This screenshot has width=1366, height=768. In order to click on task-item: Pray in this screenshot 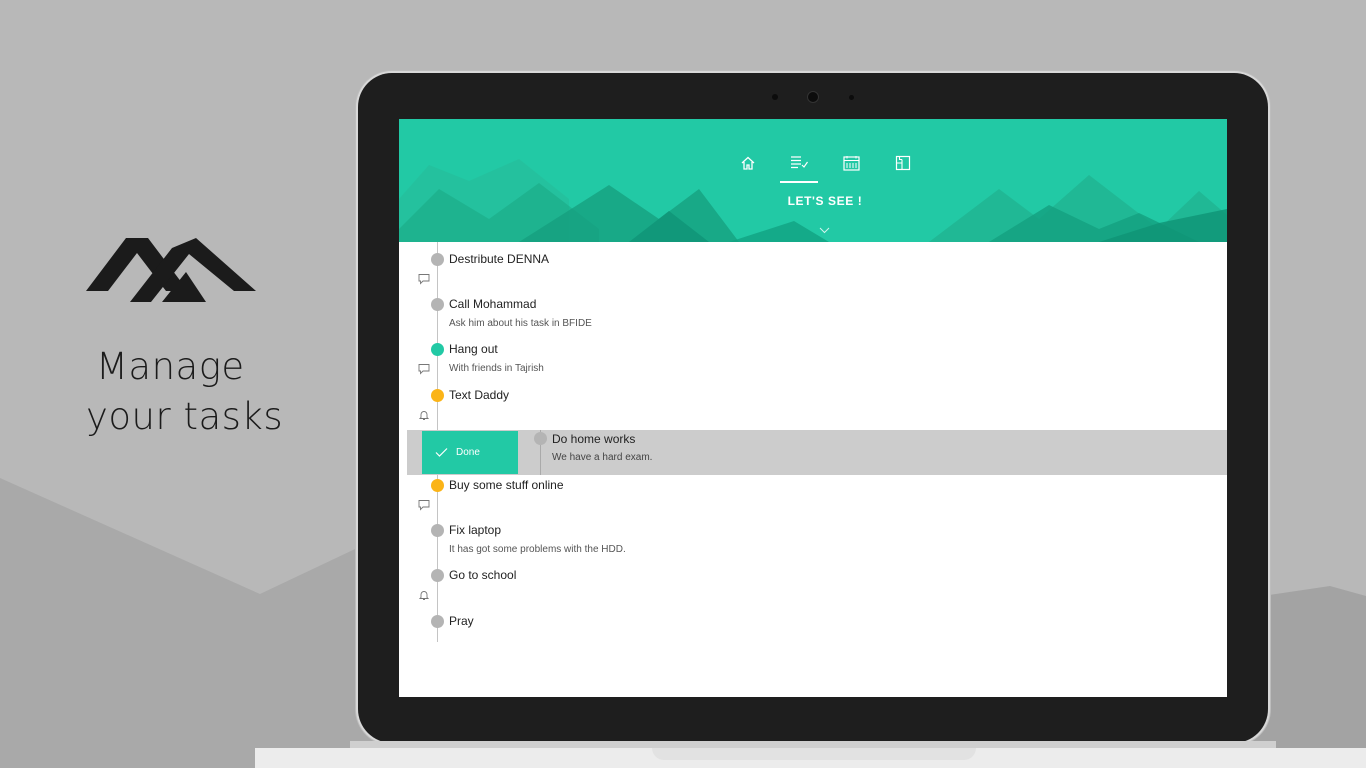, I will do `click(813, 628)`.